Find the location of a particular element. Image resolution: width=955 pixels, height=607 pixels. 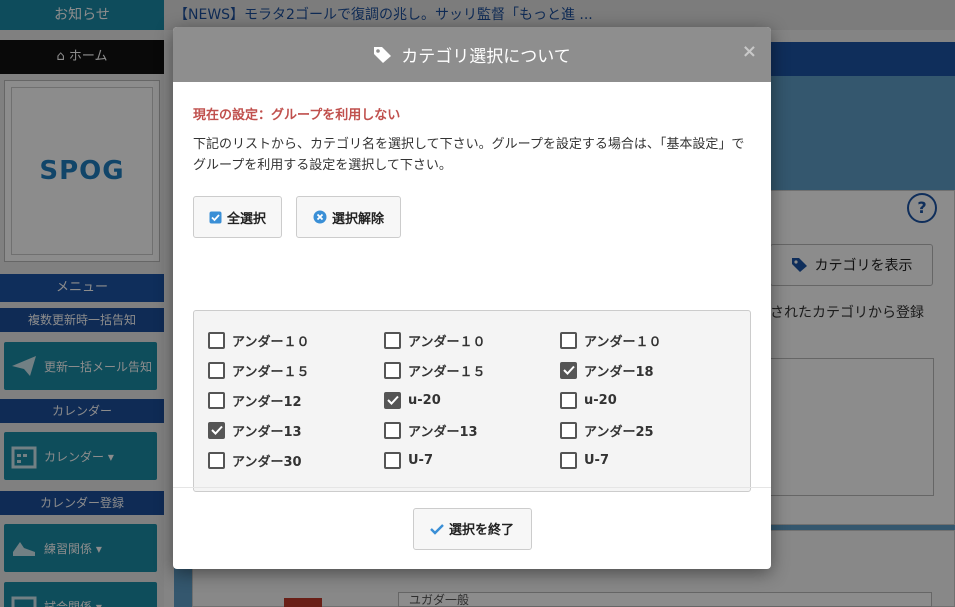

tags-icon is located at coordinates (384, 55).